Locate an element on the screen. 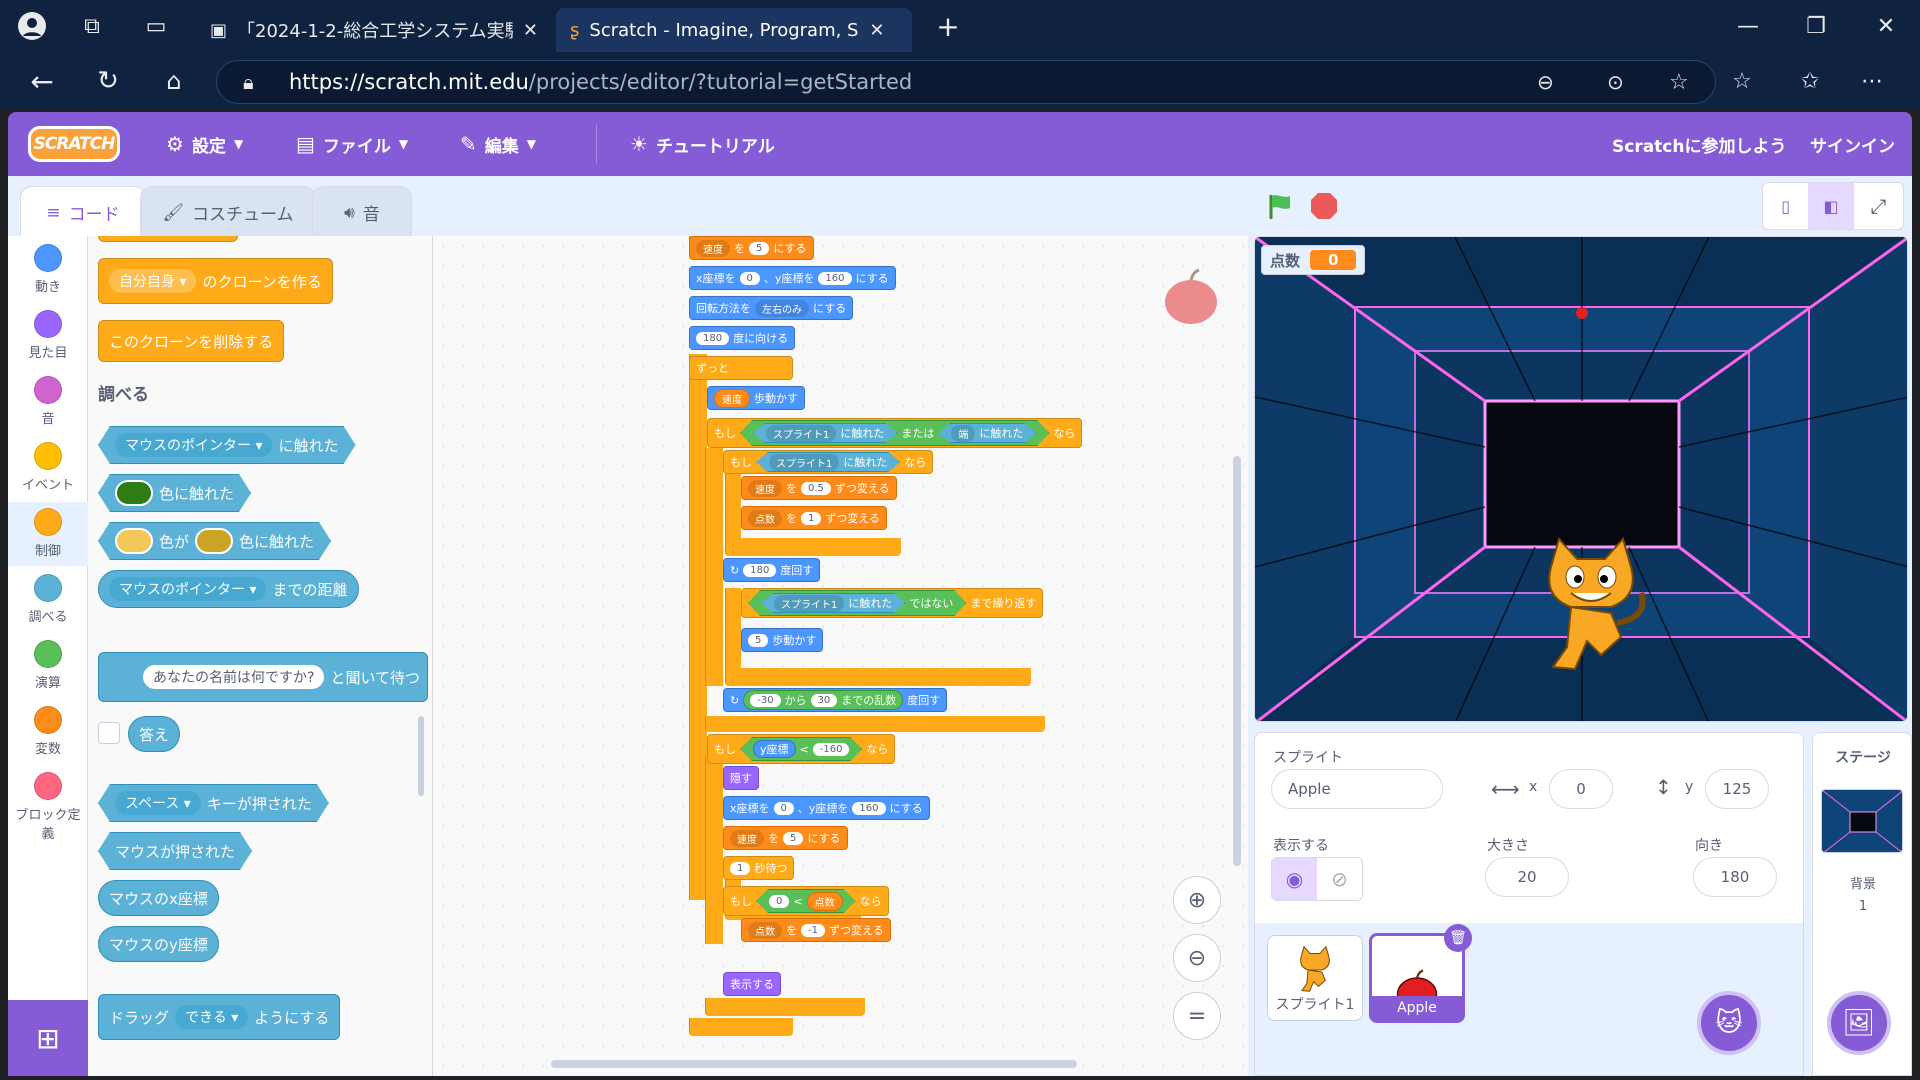 The height and width of the screenshot is (1080, 1920). turn-random-block: ↻ -30 から 30 までの乱数 度回す is located at coordinates (835, 700).